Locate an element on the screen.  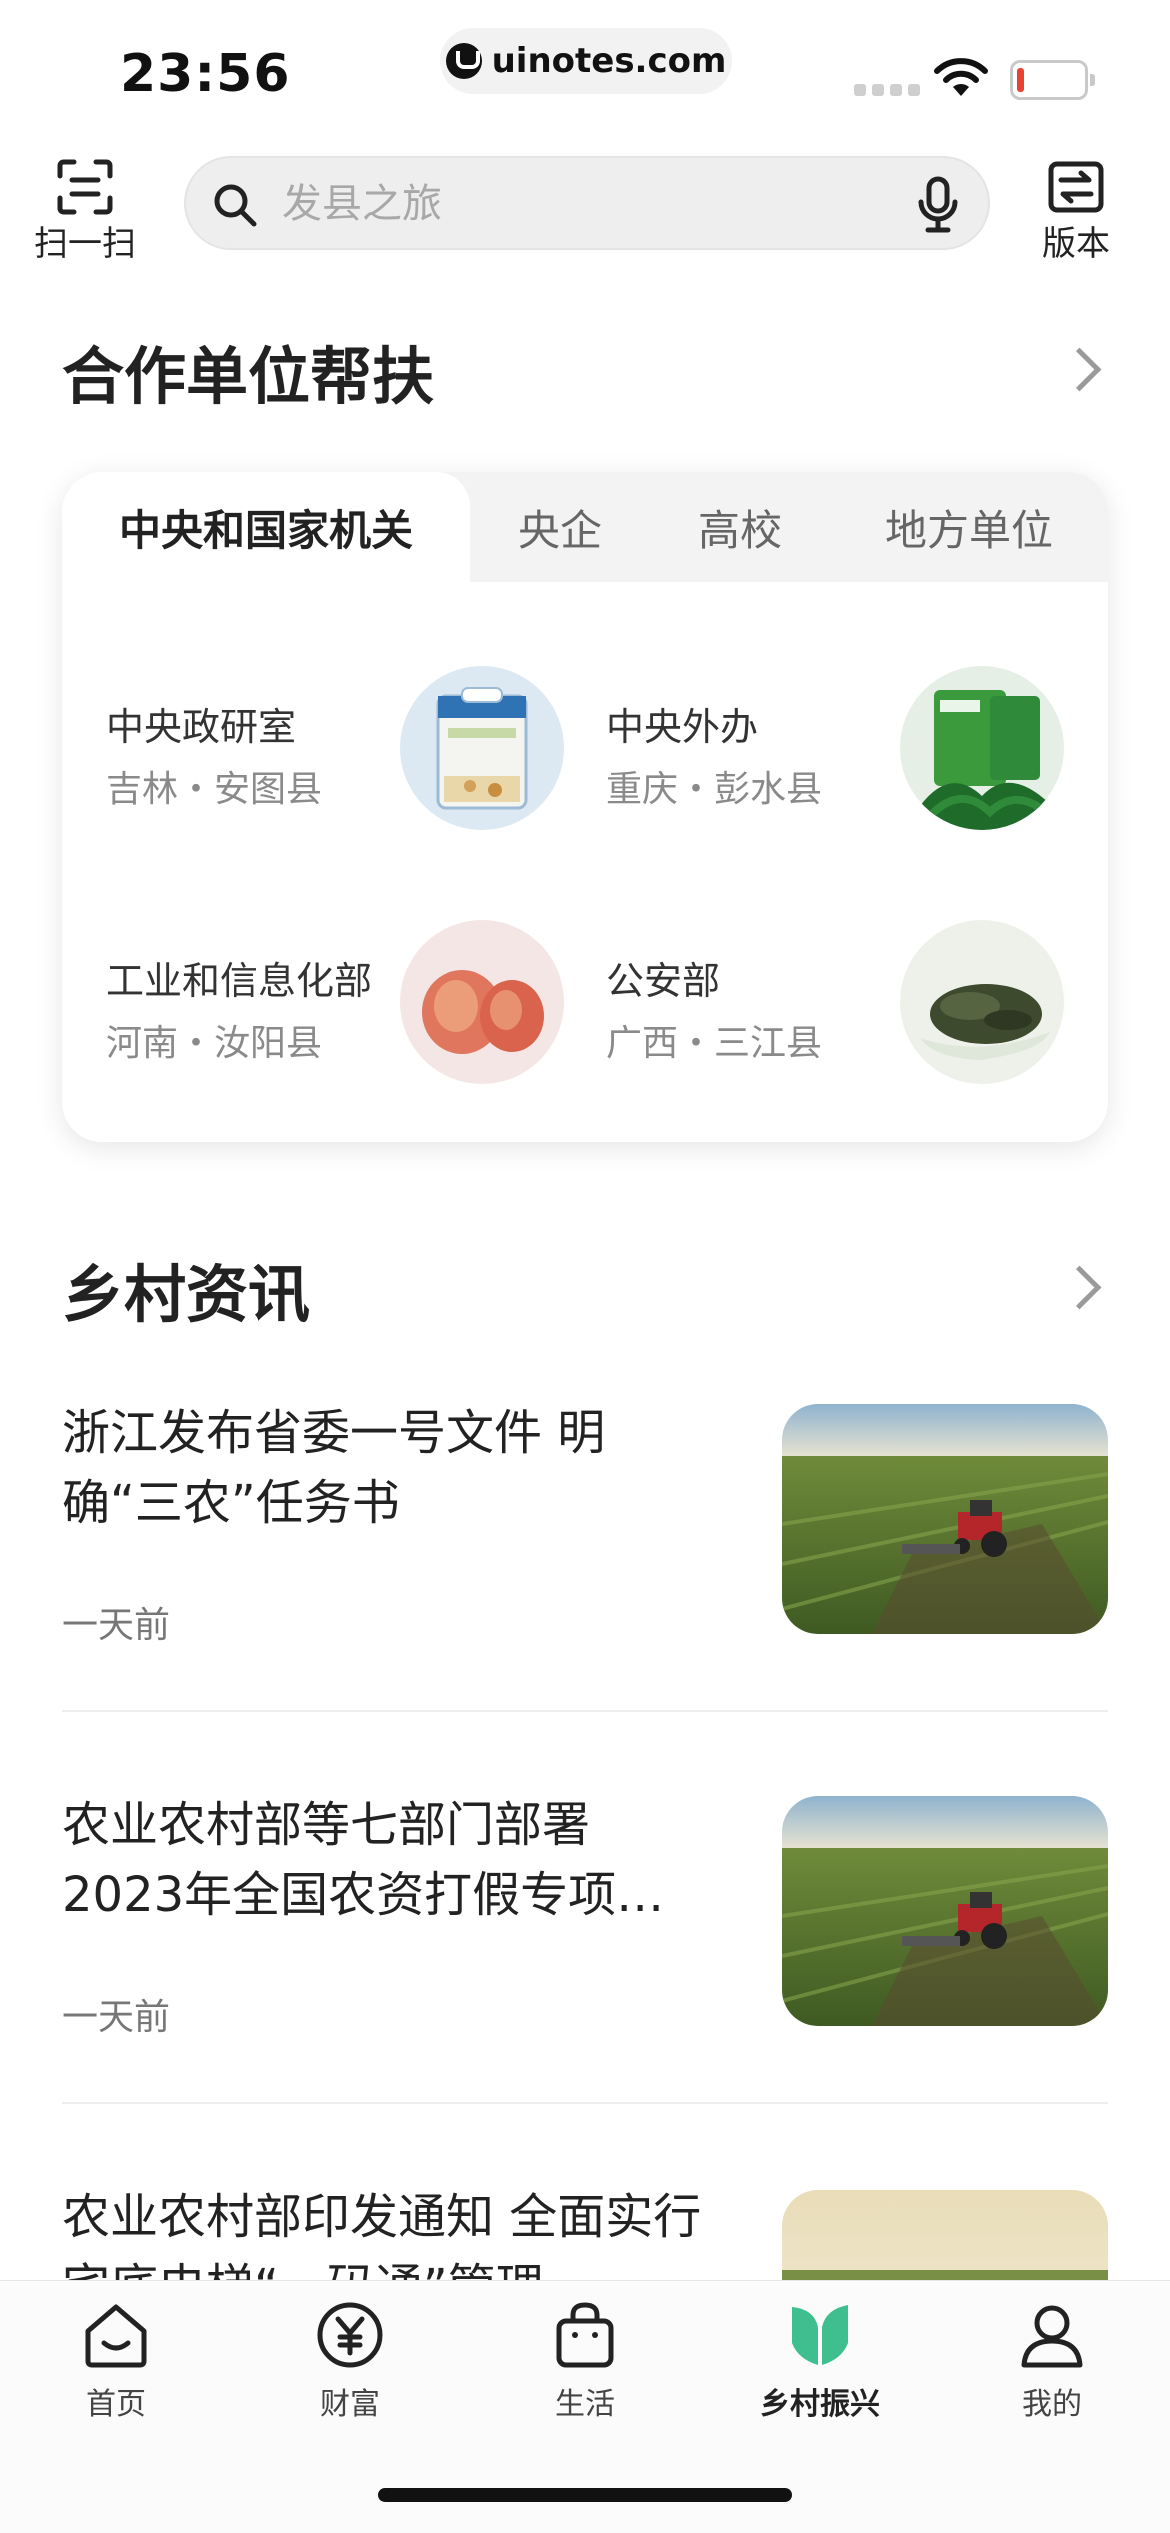
section-title-partners: 合作单位帮扶 is located at coordinates (248, 376).